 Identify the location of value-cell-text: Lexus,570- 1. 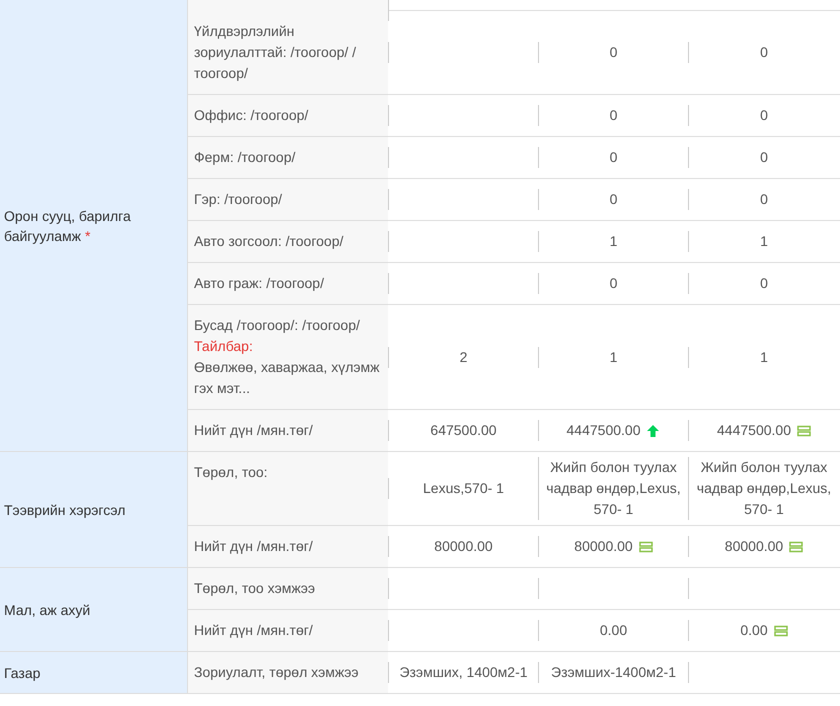
(463, 488).